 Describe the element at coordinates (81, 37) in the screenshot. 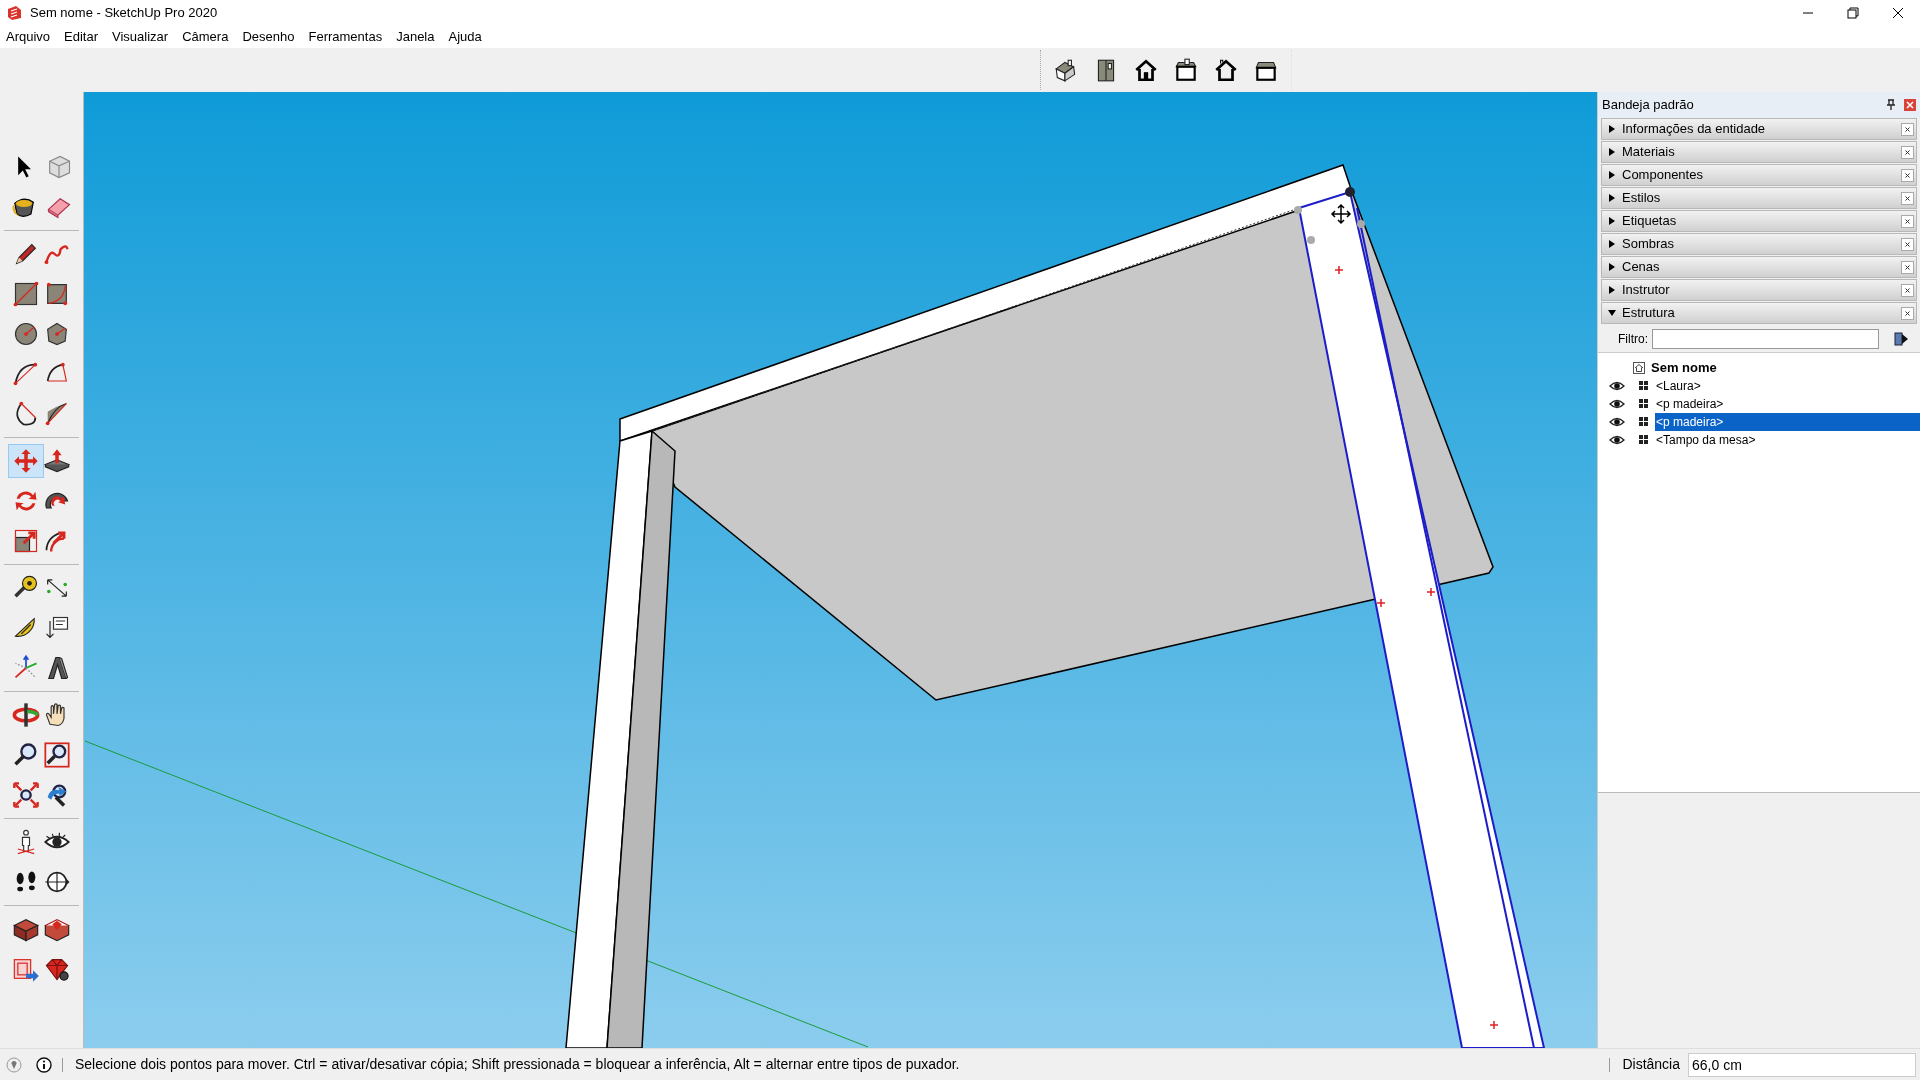

I see `menu-item: Editar` at that location.